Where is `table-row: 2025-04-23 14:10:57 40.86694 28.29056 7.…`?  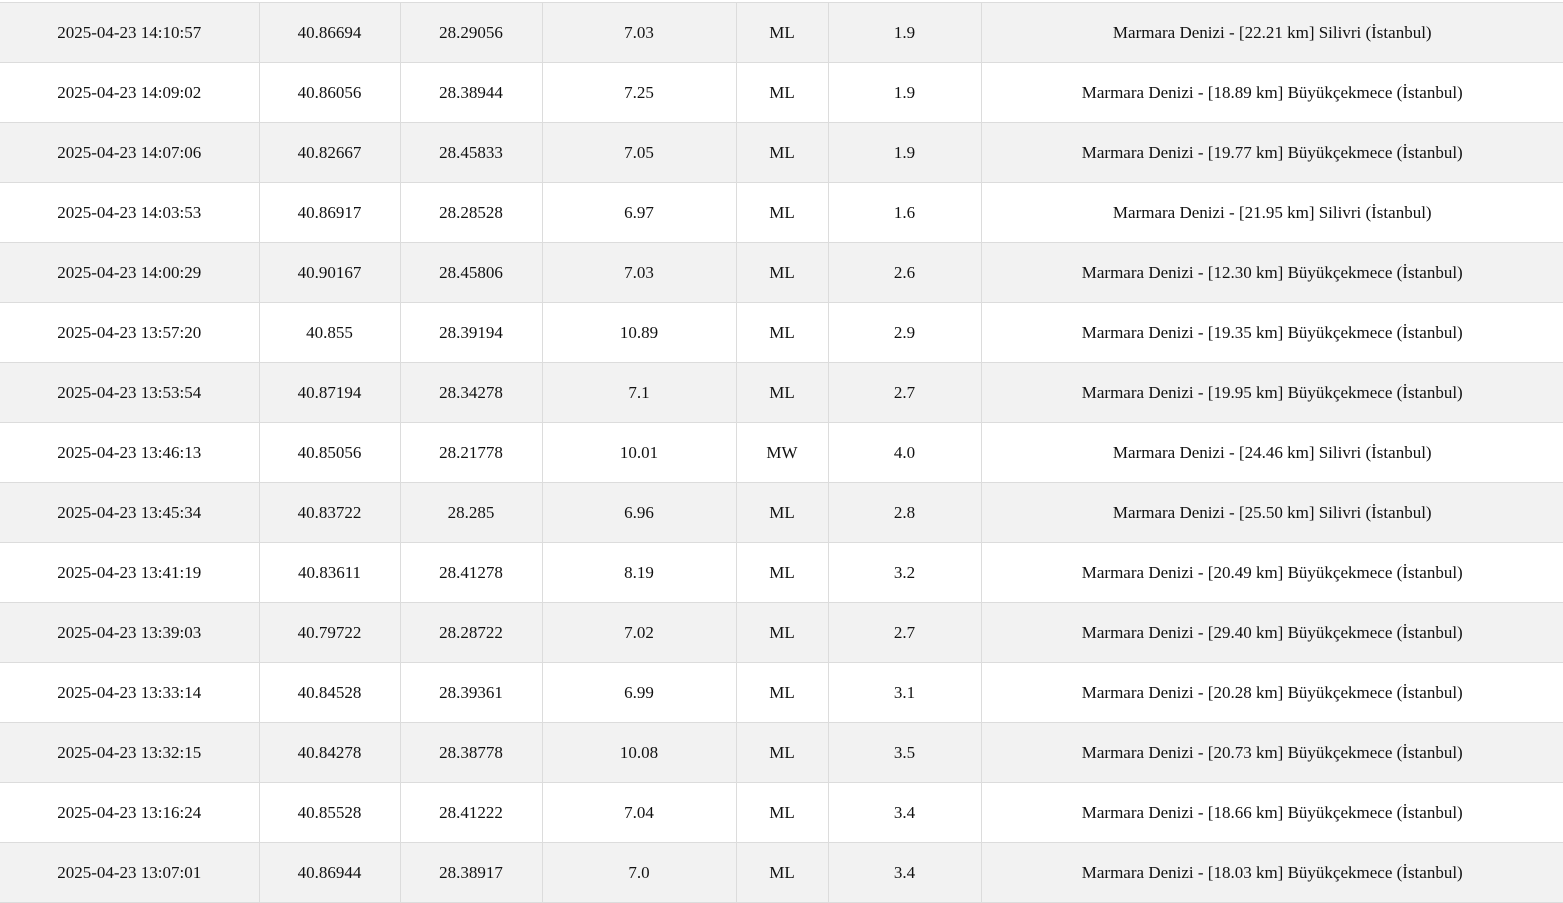 table-row: 2025-04-23 14:10:57 40.86694 28.29056 7.… is located at coordinates (781, 33).